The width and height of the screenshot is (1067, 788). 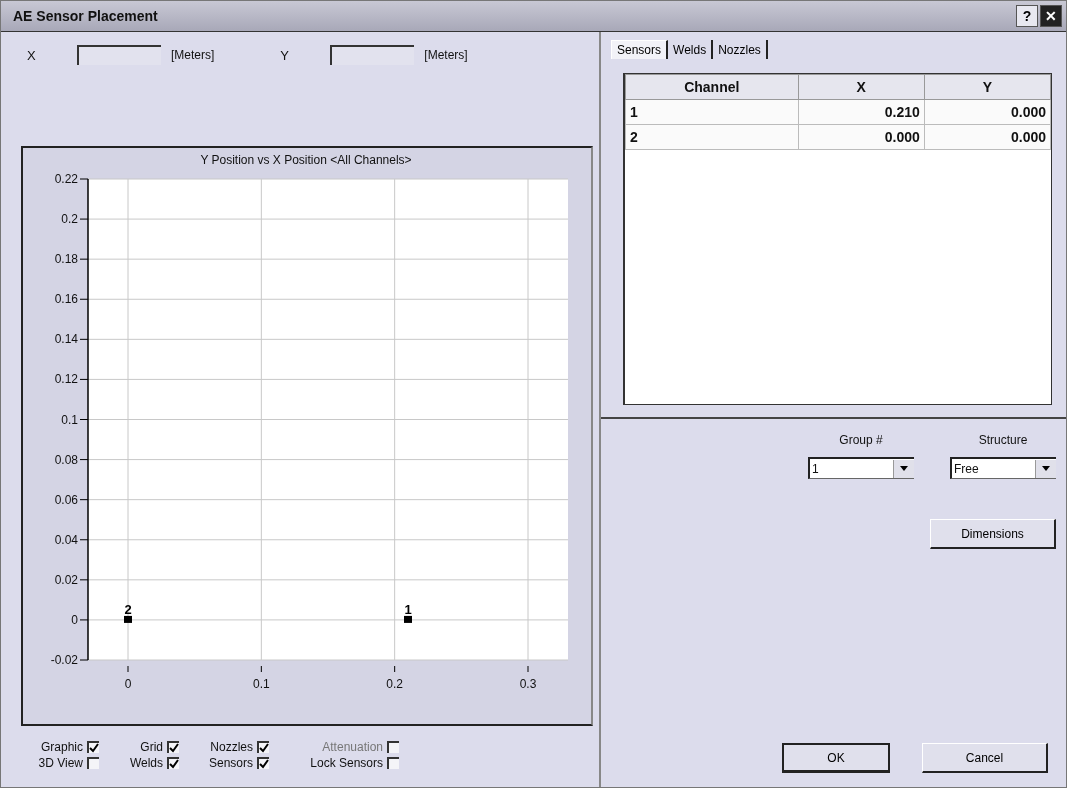 What do you see at coordinates (74, 619) in the screenshot?
I see `y-tick-label: 0` at bounding box center [74, 619].